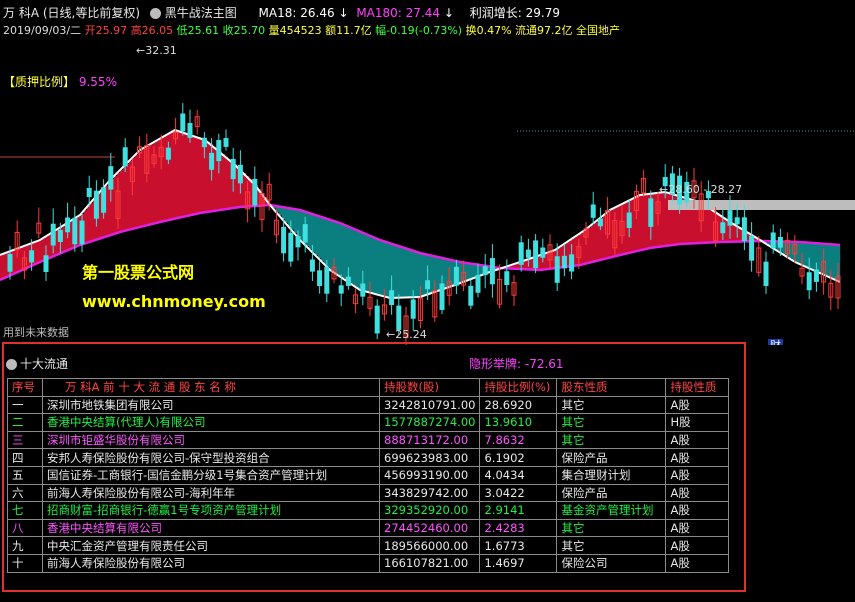  Describe the element at coordinates (598, 30) in the screenshot. I see `quote-sector: 全国地产` at that location.